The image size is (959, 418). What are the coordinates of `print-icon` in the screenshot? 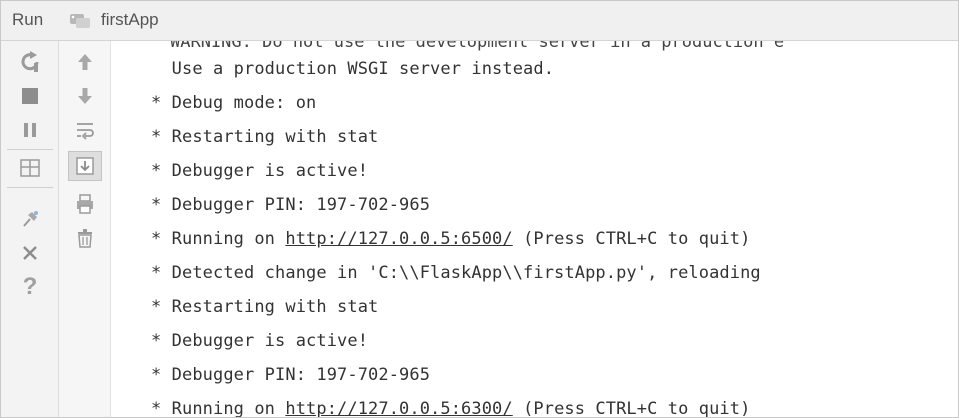 It's located at (85, 204).